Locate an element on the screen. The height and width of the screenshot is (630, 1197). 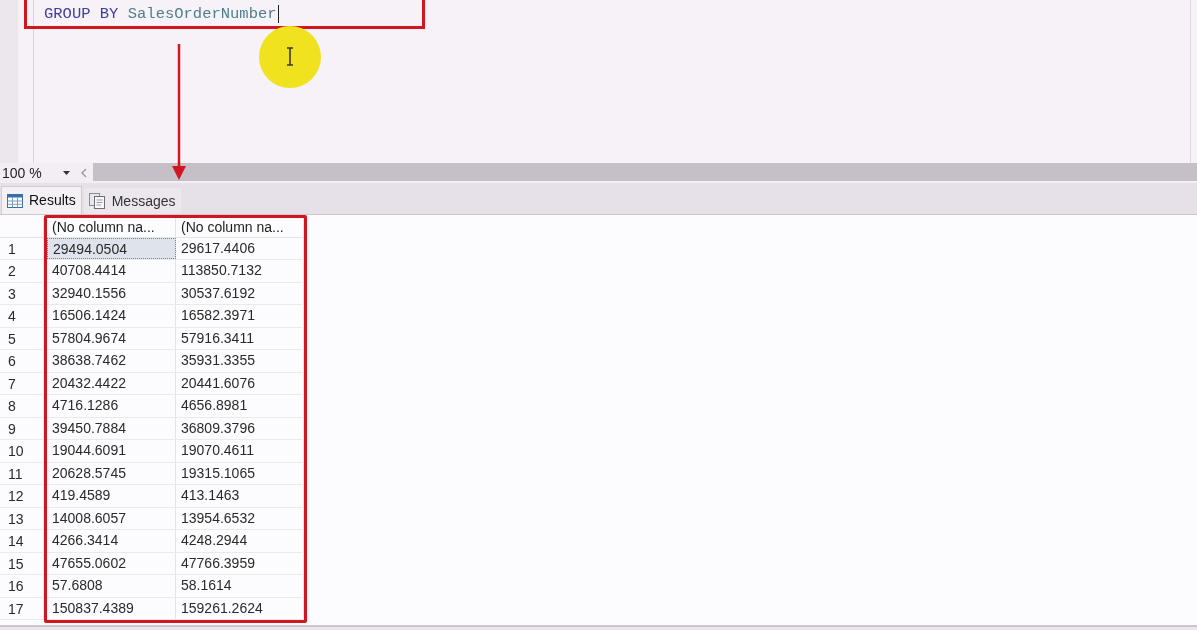
row-number: 15 is located at coordinates (22, 564).